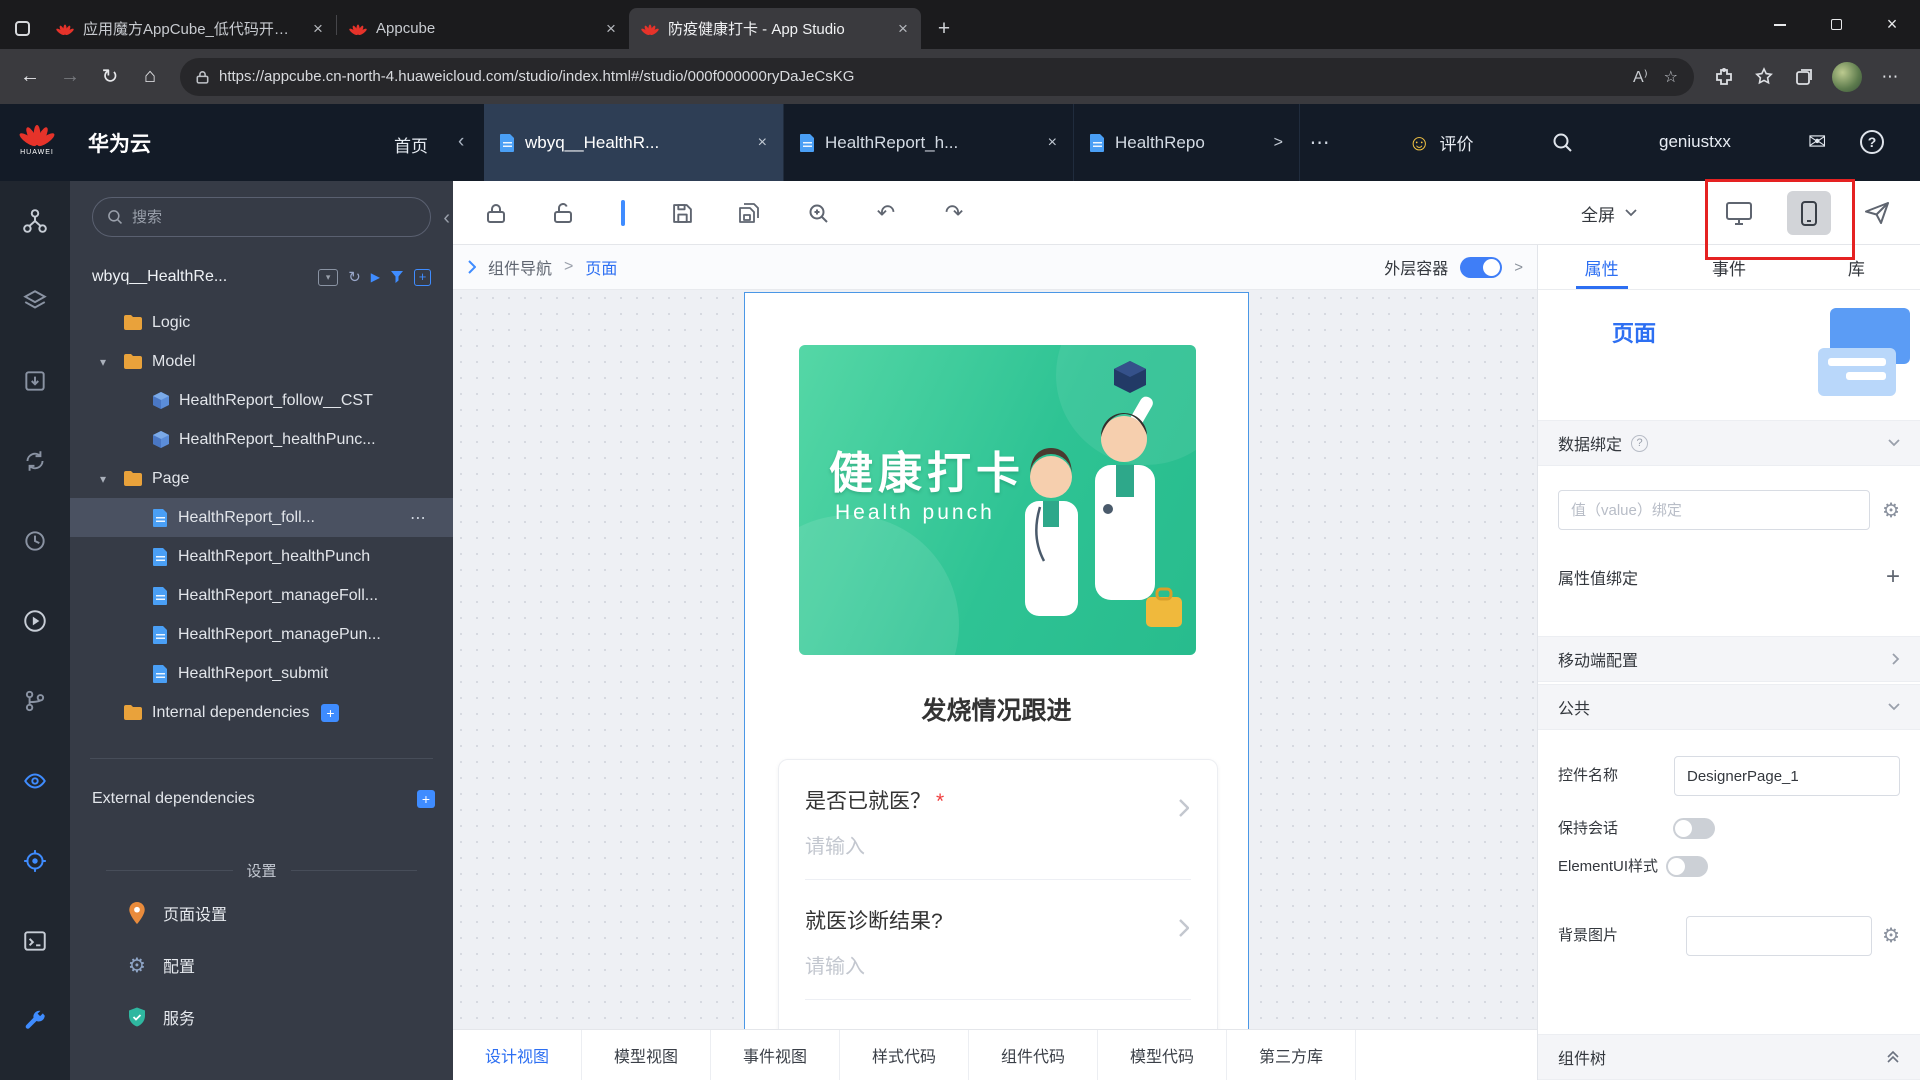 This screenshot has width=1920, height=1080. What do you see at coordinates (1518, 267) in the screenshot?
I see `inspector-expander-icon: >` at bounding box center [1518, 267].